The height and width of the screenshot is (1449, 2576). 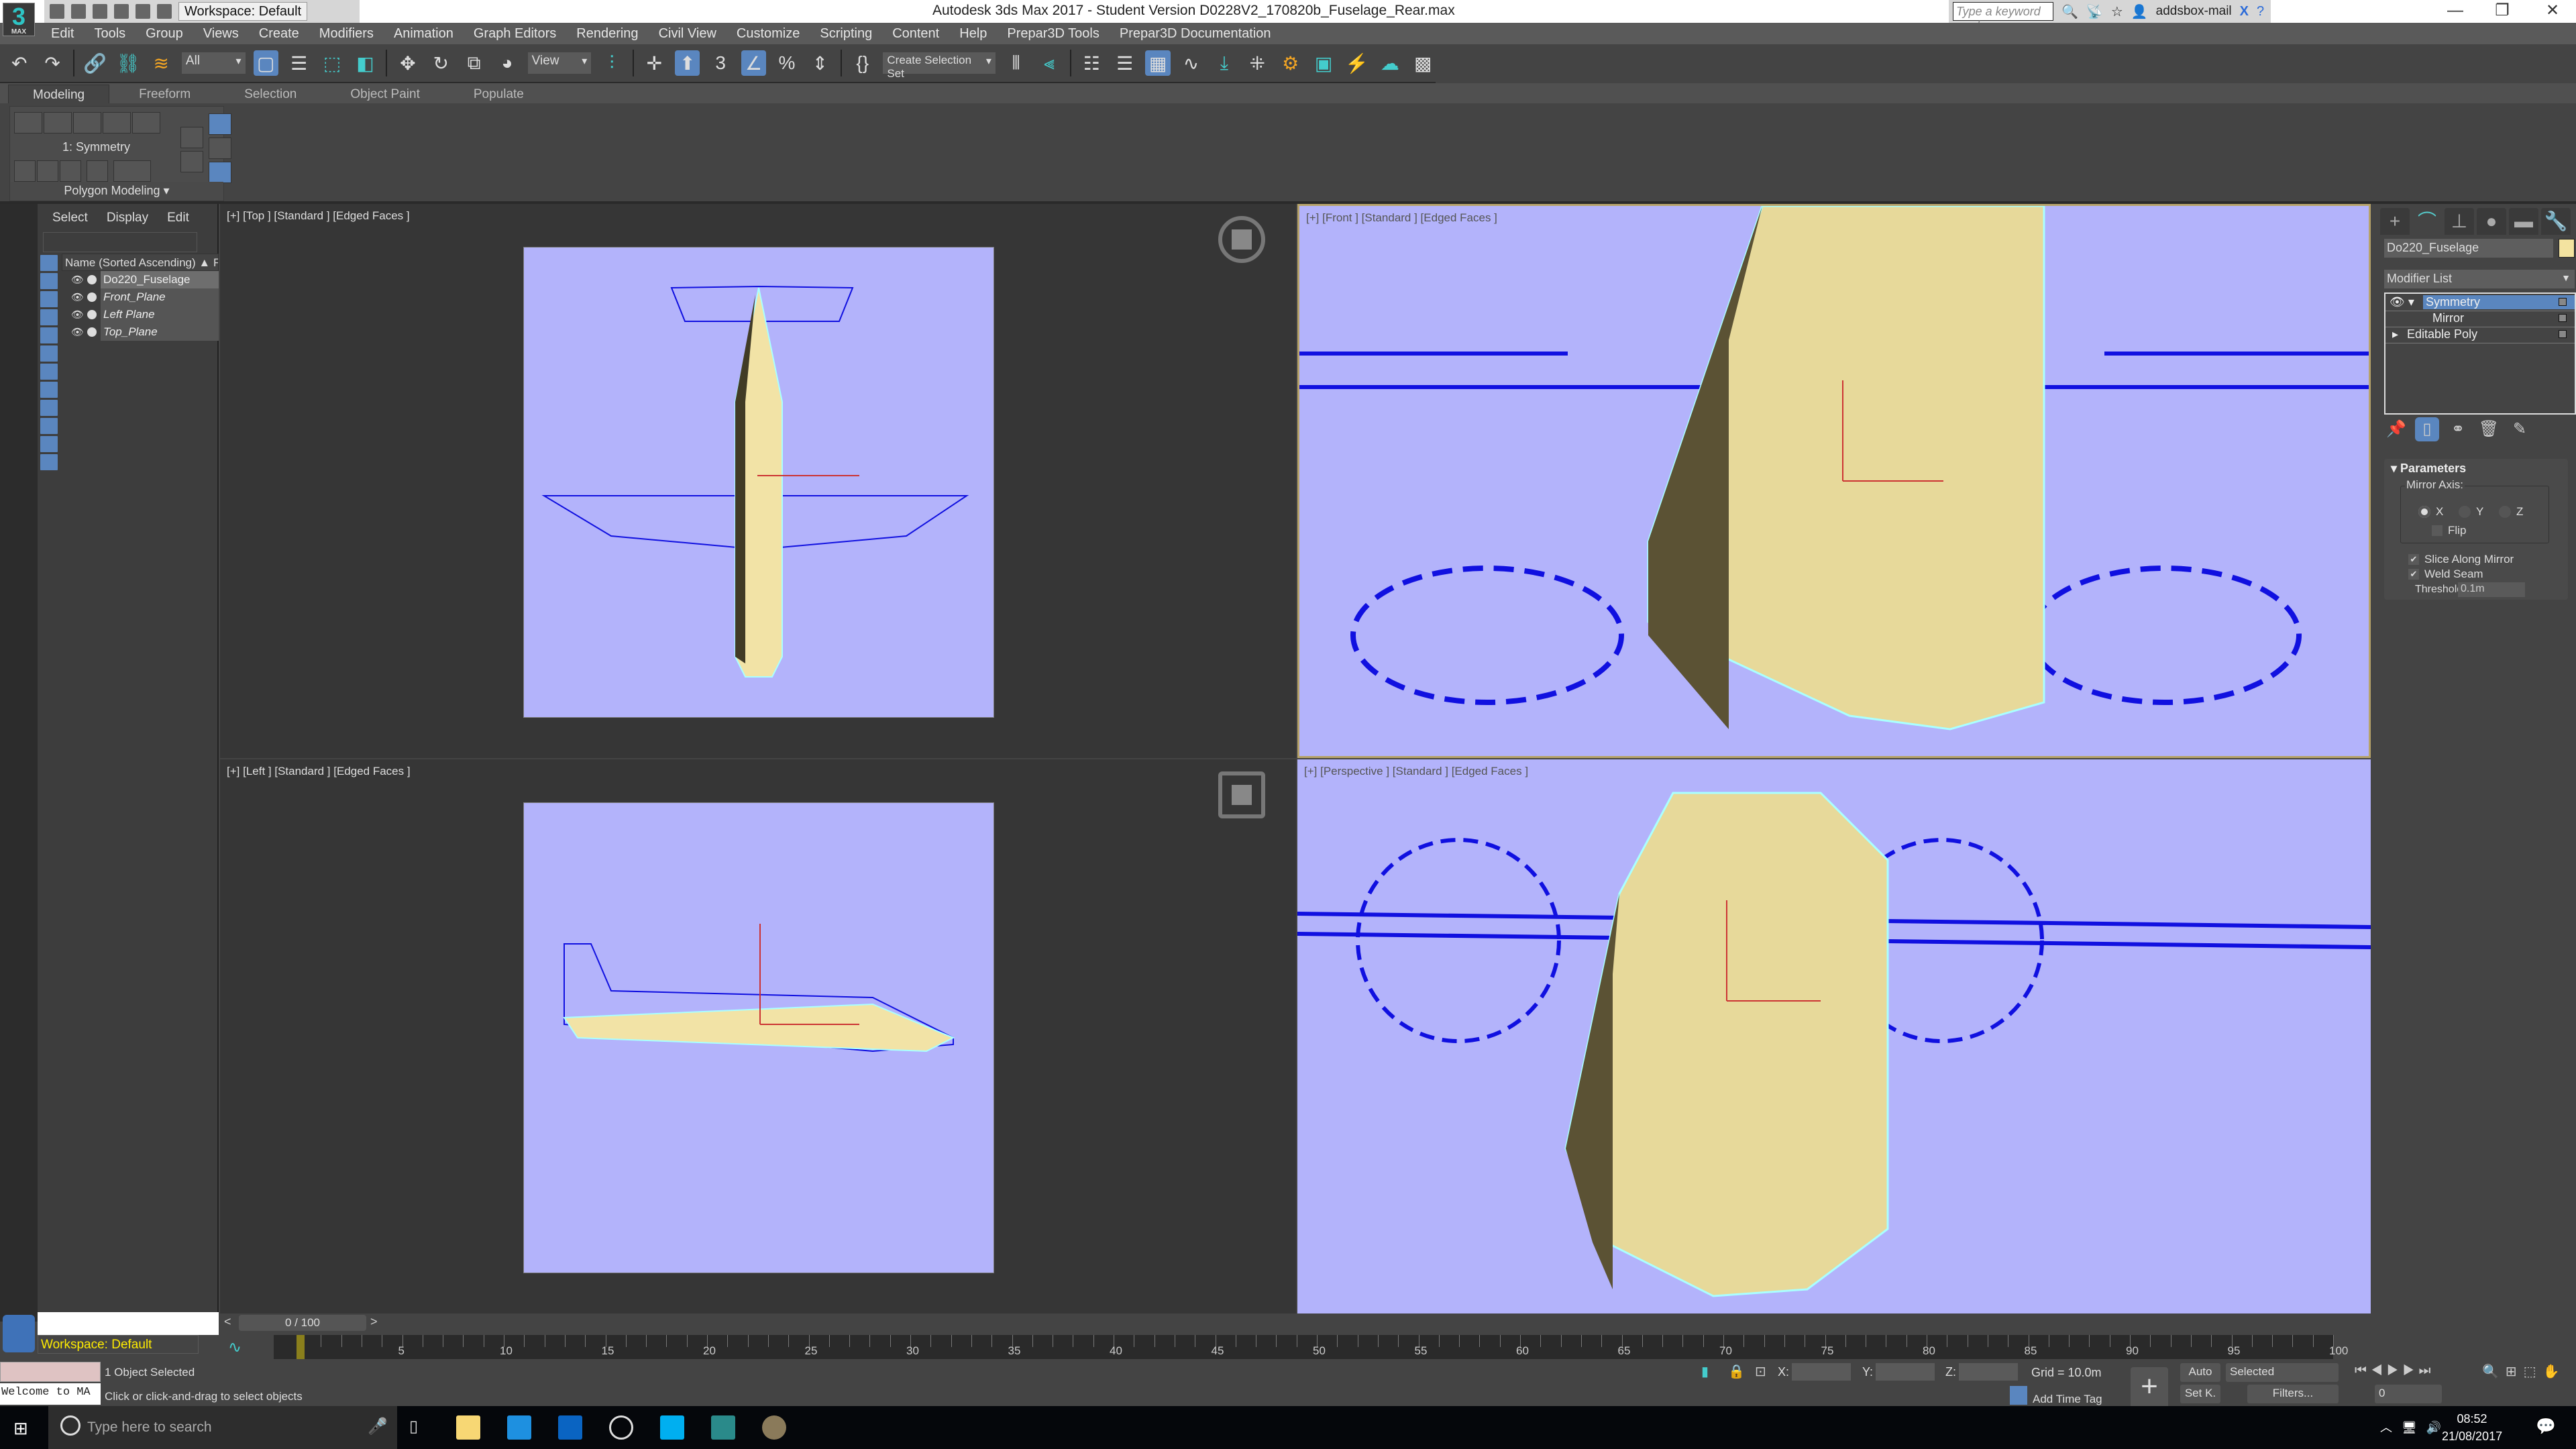 I want to click on new-file-icon, so click(x=57, y=11).